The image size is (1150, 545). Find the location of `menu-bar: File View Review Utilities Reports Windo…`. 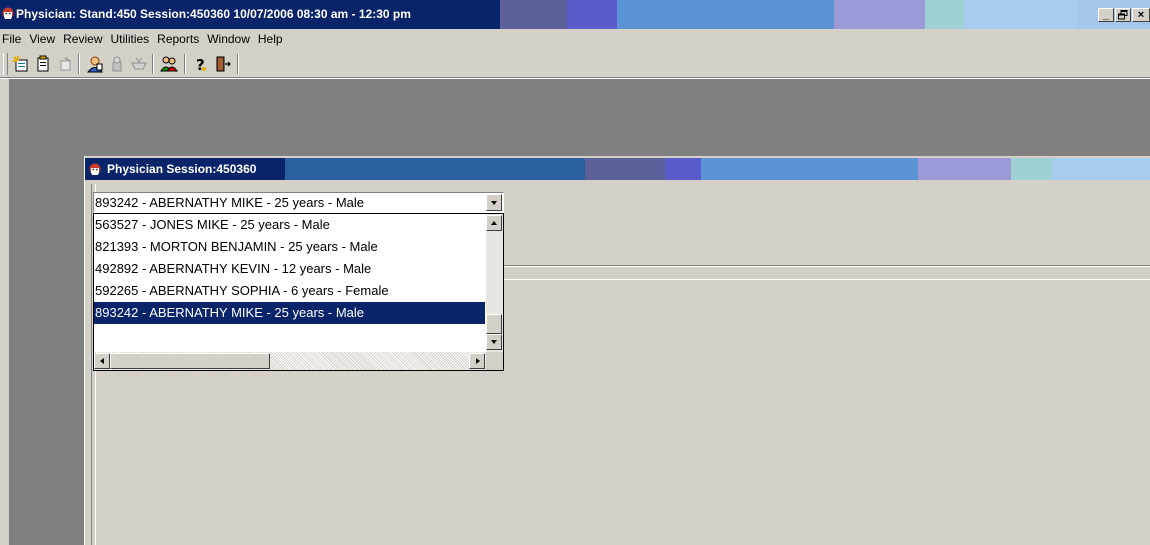

menu-bar: File View Review Utilities Reports Windo… is located at coordinates (575, 39).